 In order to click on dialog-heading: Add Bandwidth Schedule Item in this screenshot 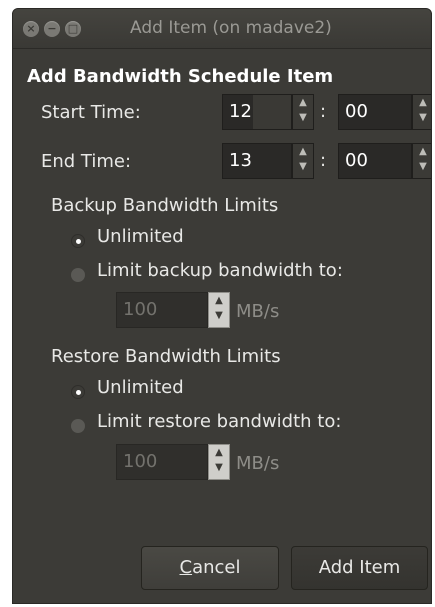, I will do `click(180, 76)`.